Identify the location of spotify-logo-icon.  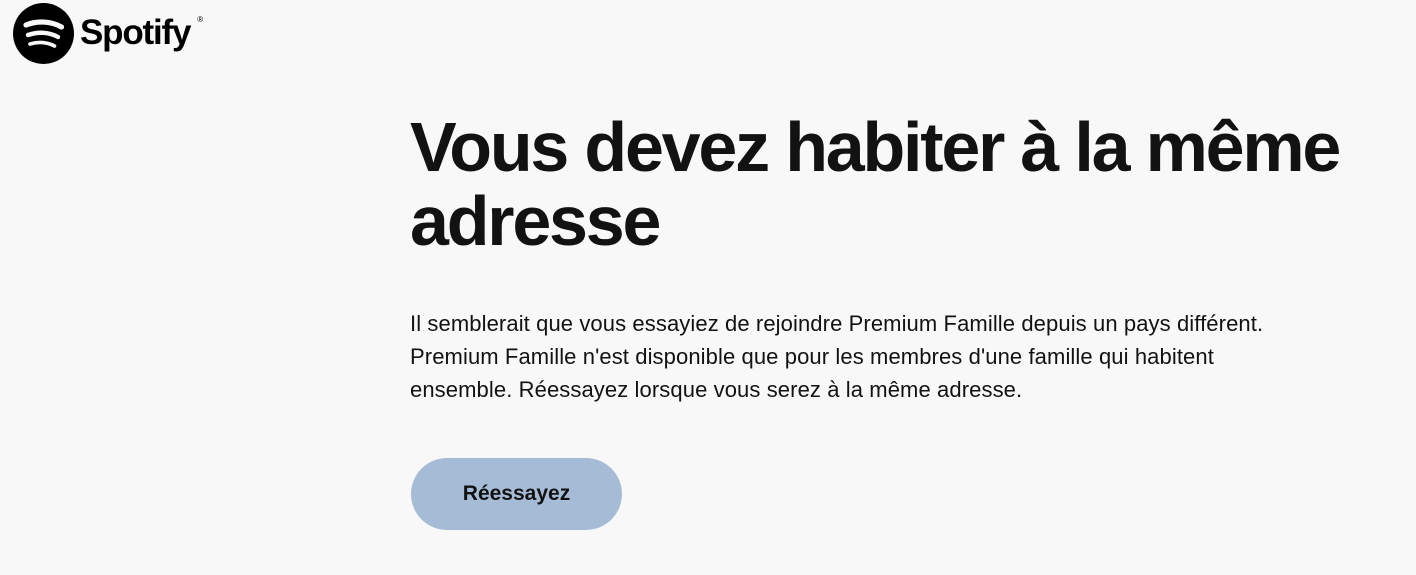
(43, 33).